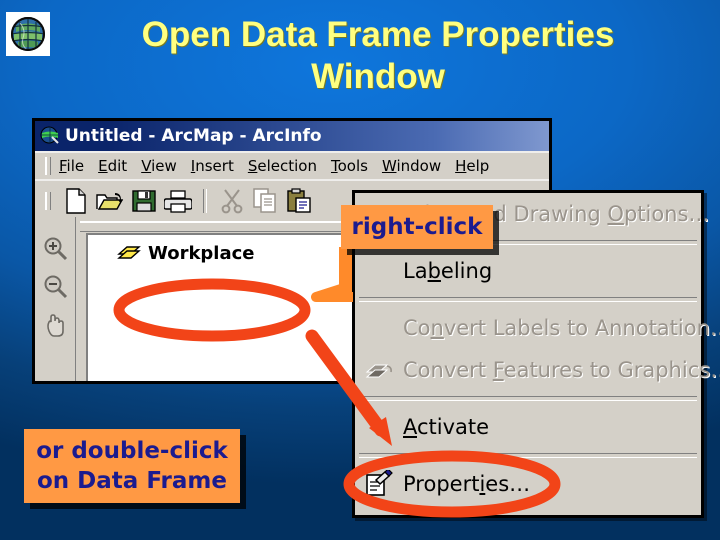 This screenshot has height=540, width=720. I want to click on menu-edit: Edit, so click(112, 166).